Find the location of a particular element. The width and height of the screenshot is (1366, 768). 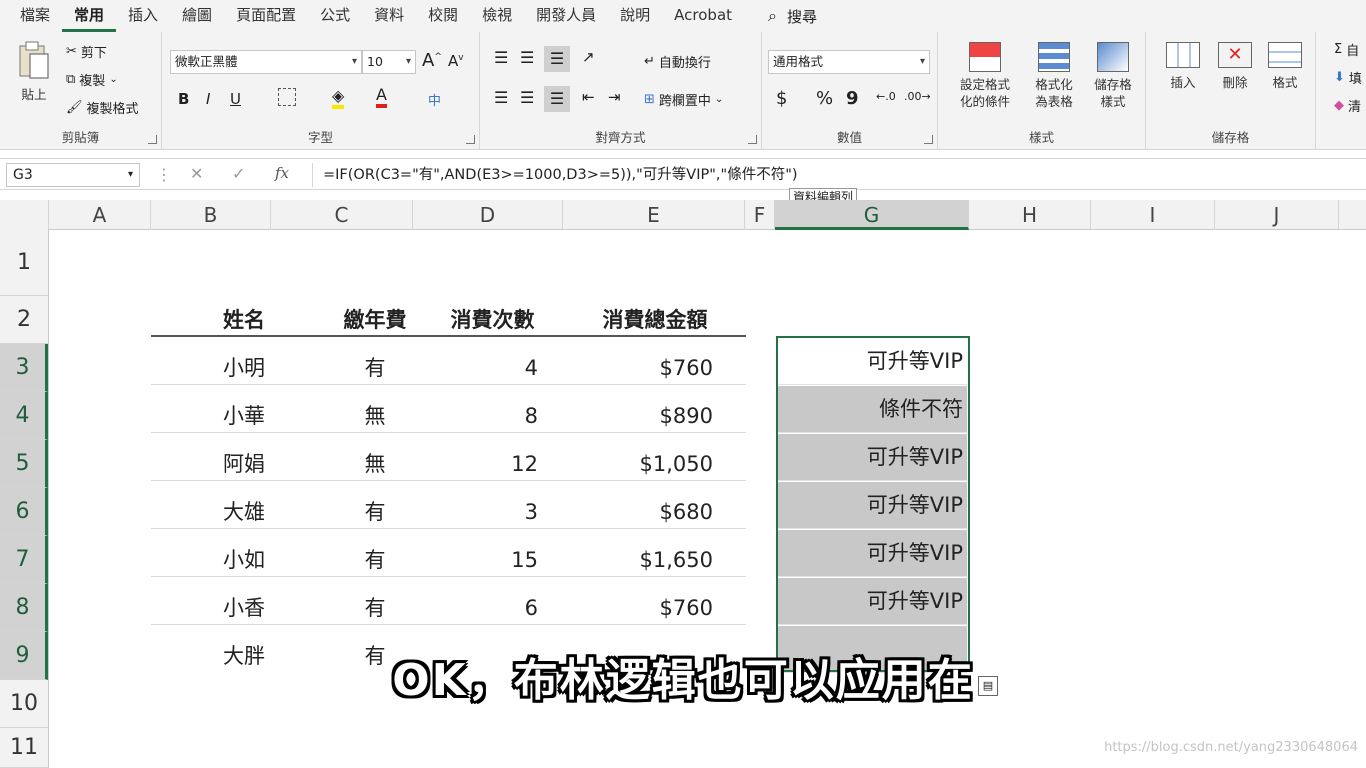

decrease-indent-icon: ⇤ is located at coordinates (588, 97).